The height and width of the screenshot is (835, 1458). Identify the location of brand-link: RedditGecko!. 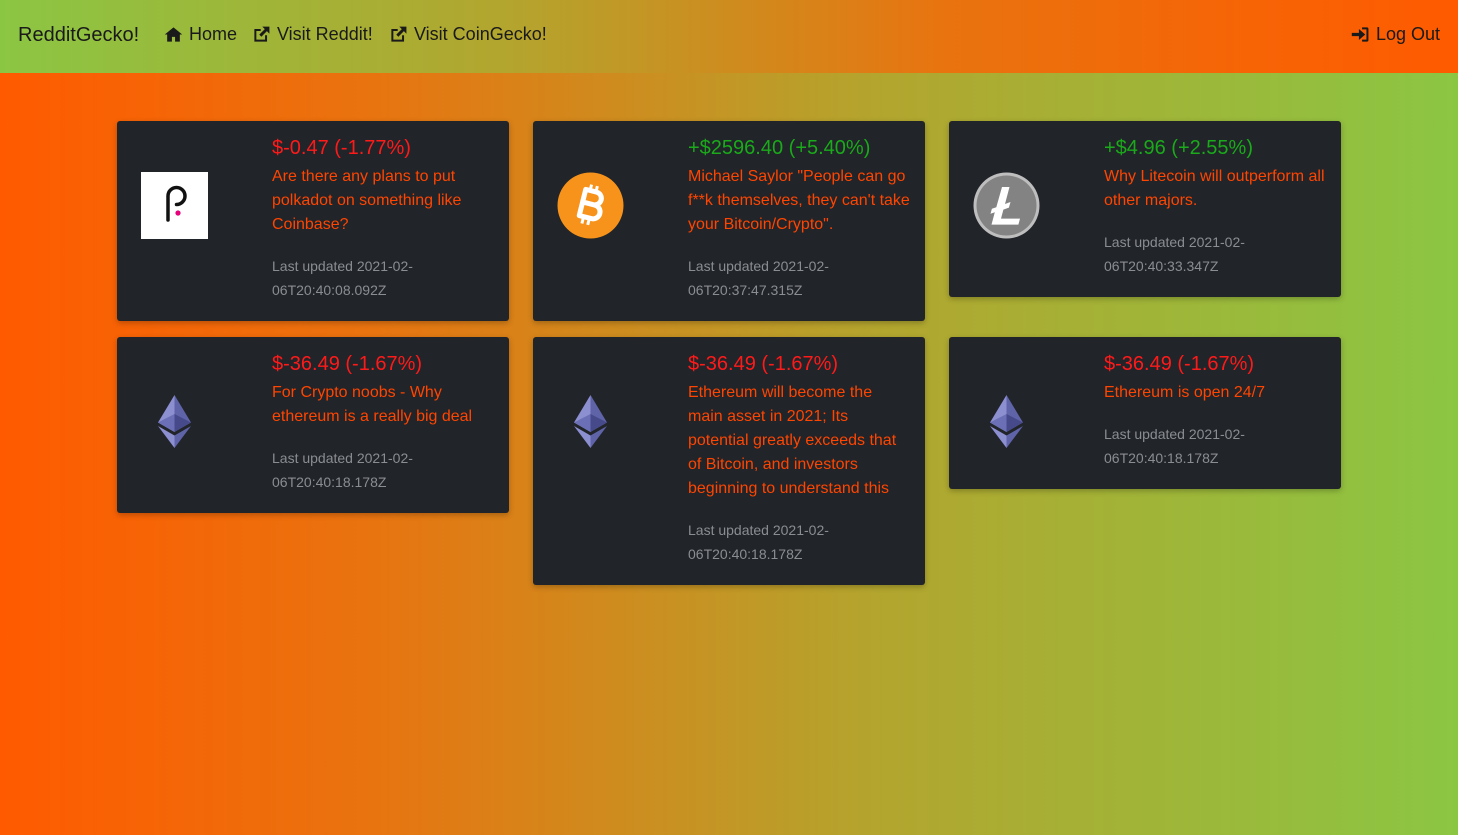
(78, 35).